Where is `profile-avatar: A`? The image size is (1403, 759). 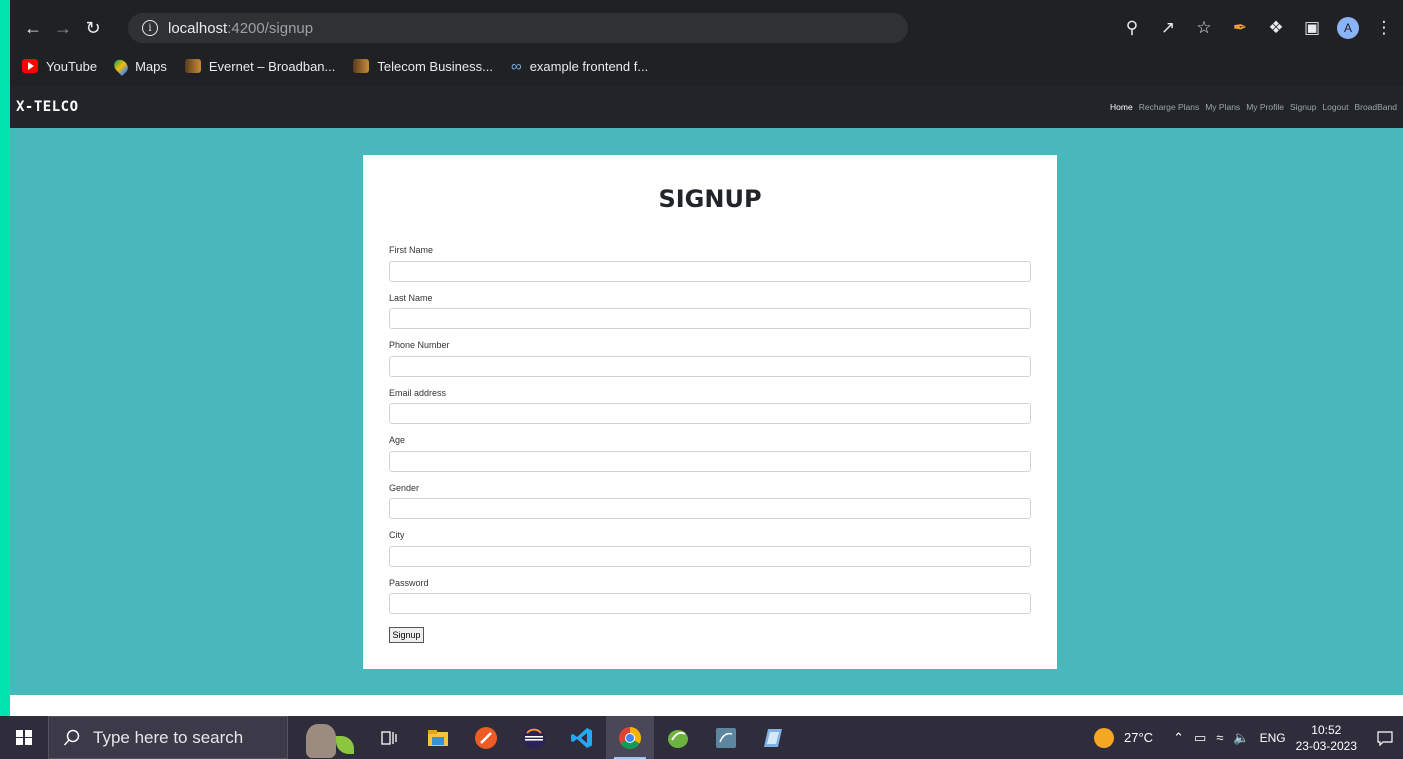 profile-avatar: A is located at coordinates (1348, 28).